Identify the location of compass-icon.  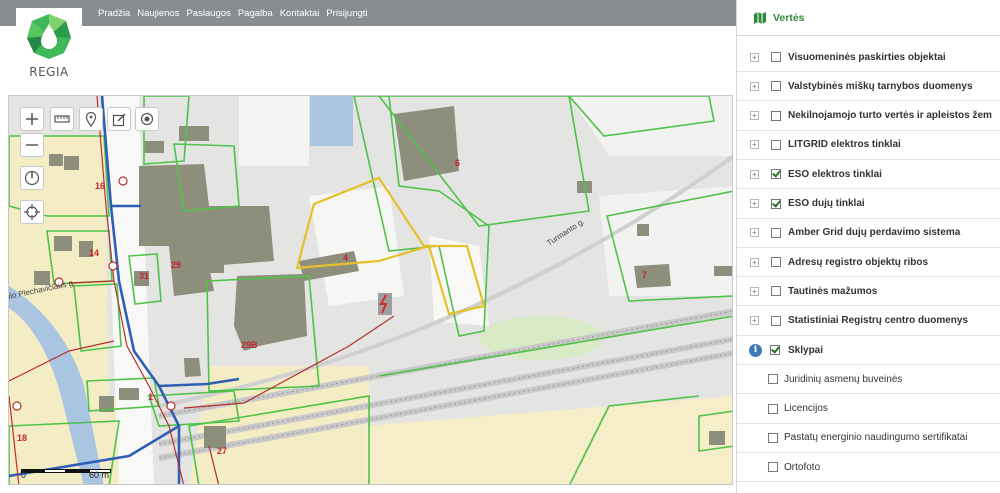
(32, 178).